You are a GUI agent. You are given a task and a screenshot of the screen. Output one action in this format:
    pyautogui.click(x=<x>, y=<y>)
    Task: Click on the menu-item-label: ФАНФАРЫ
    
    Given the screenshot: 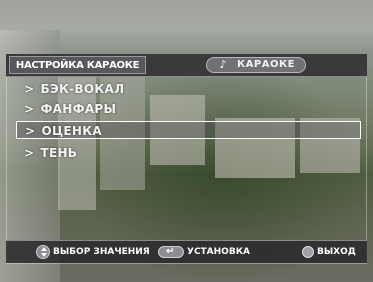 What is the action you would take?
    pyautogui.click(x=78, y=109)
    